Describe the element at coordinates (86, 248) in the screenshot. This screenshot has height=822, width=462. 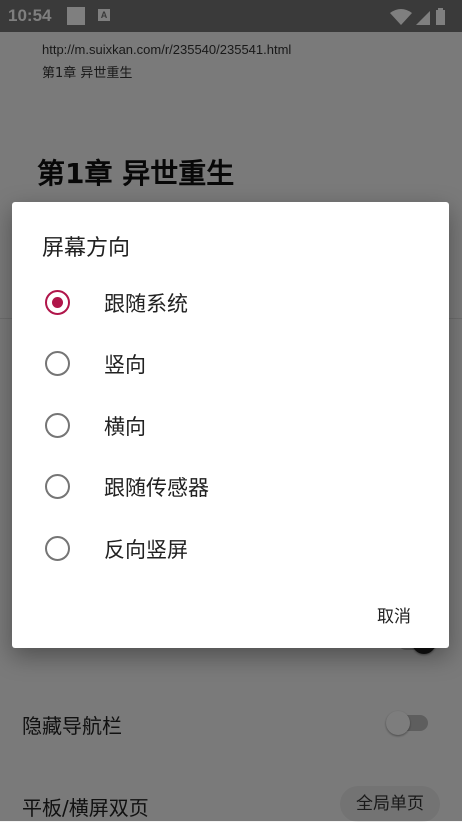
I see `dialog-title: 屏幕方向` at that location.